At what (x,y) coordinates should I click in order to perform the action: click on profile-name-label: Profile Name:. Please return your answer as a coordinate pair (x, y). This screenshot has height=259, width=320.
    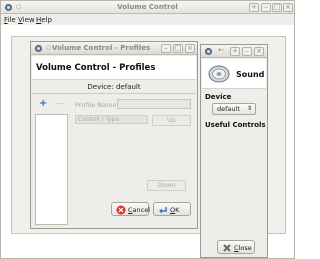
    Looking at the image, I should click on (97, 105).